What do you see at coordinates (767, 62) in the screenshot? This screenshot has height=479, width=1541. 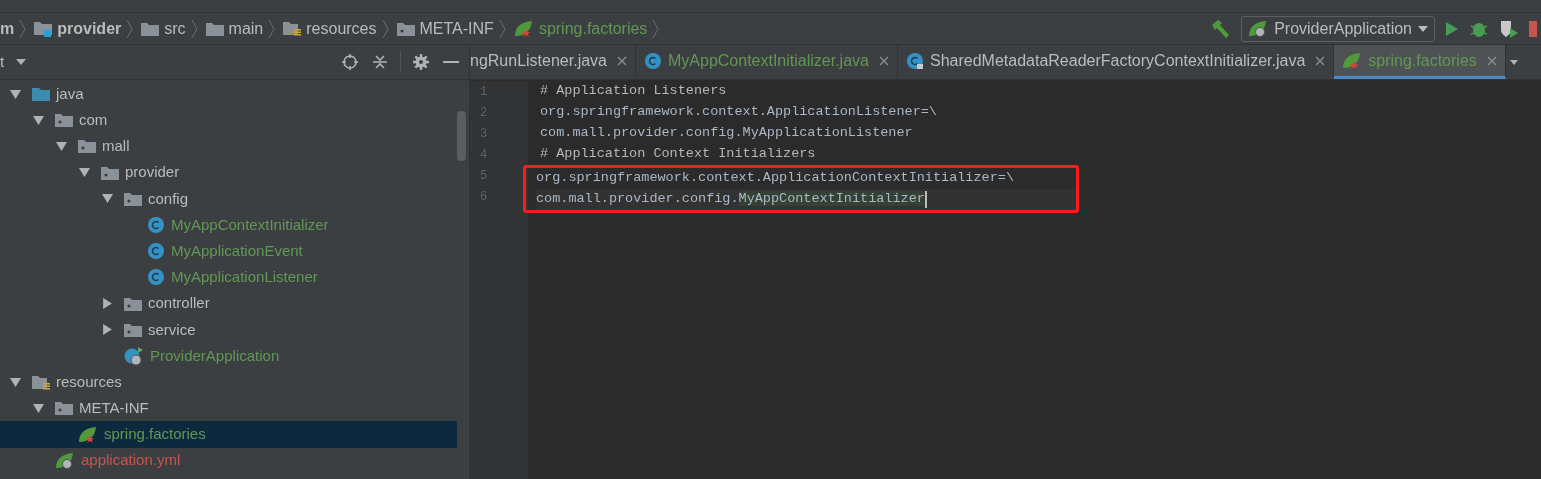 I see `editor-tab: MyAppContextInitializer.java` at bounding box center [767, 62].